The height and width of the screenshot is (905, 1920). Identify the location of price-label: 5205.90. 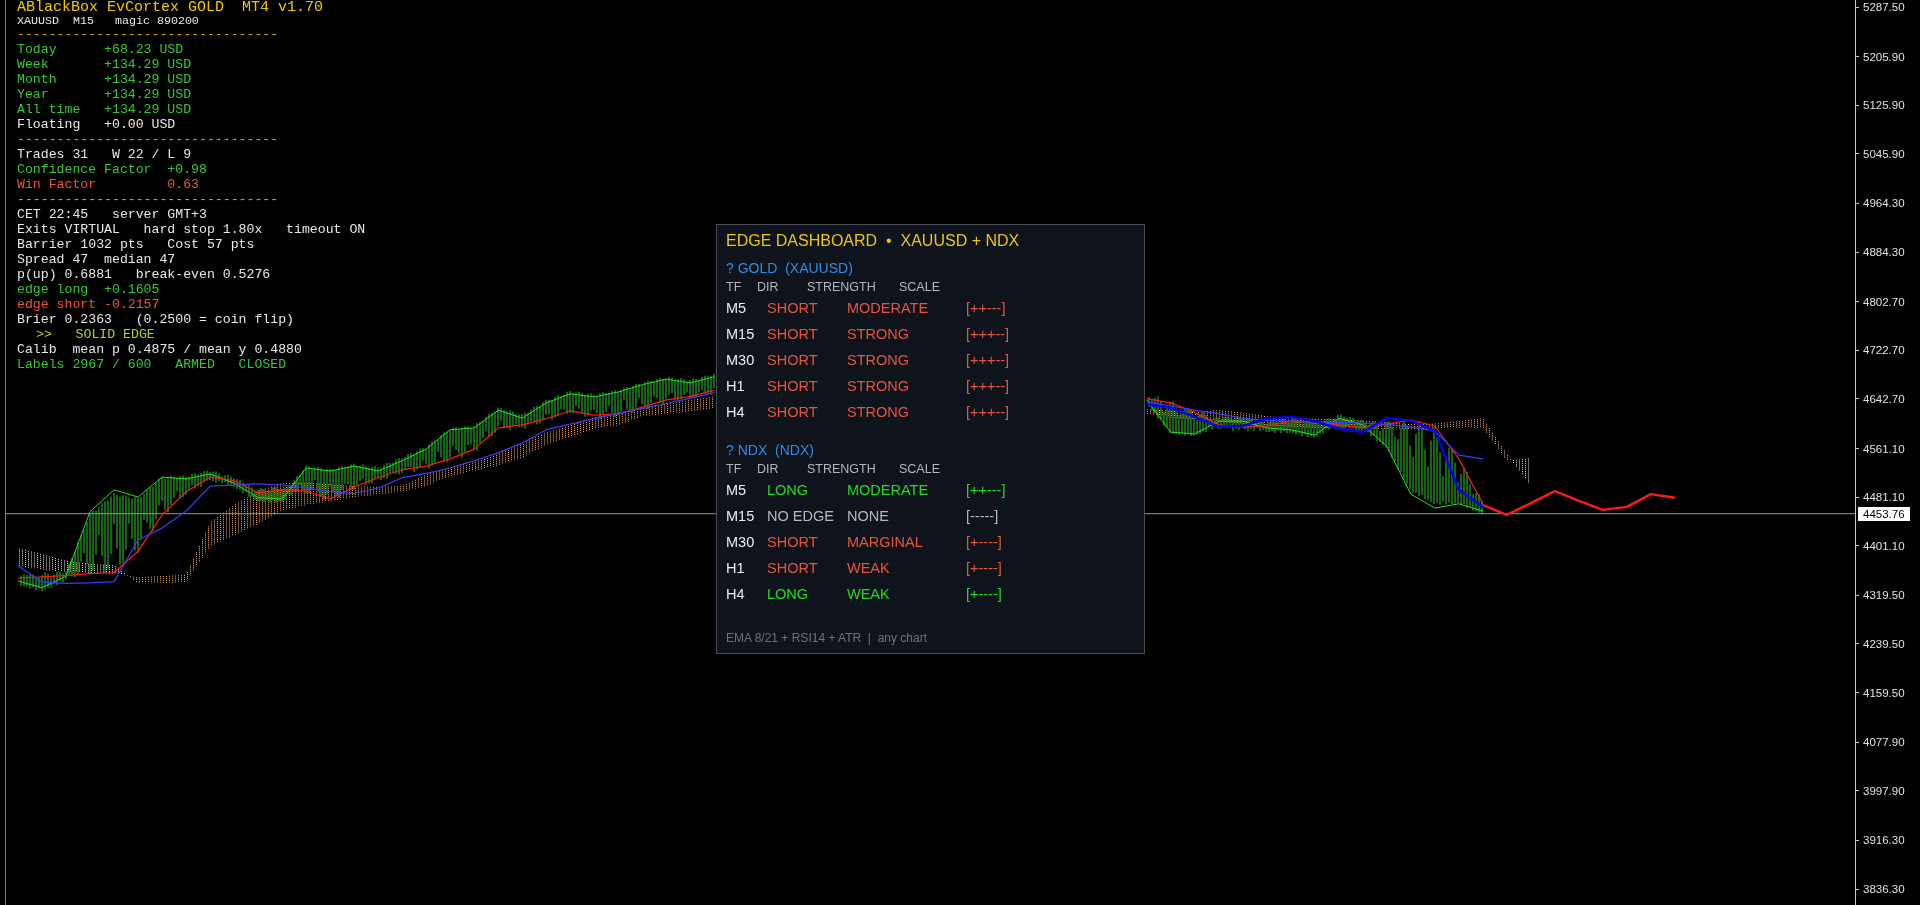
(1880, 56).